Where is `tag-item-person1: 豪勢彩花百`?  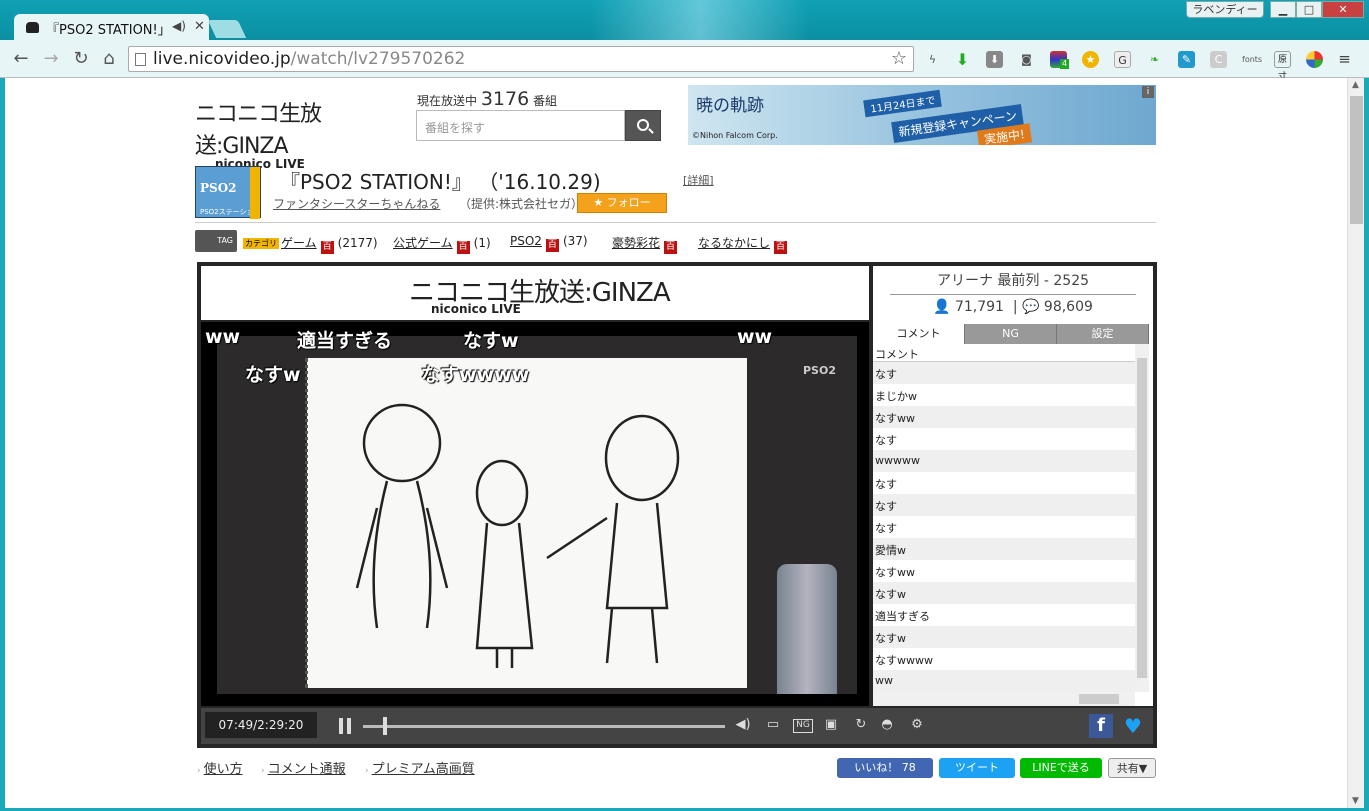 tag-item-person1: 豪勢彩花百 is located at coordinates (646, 244).